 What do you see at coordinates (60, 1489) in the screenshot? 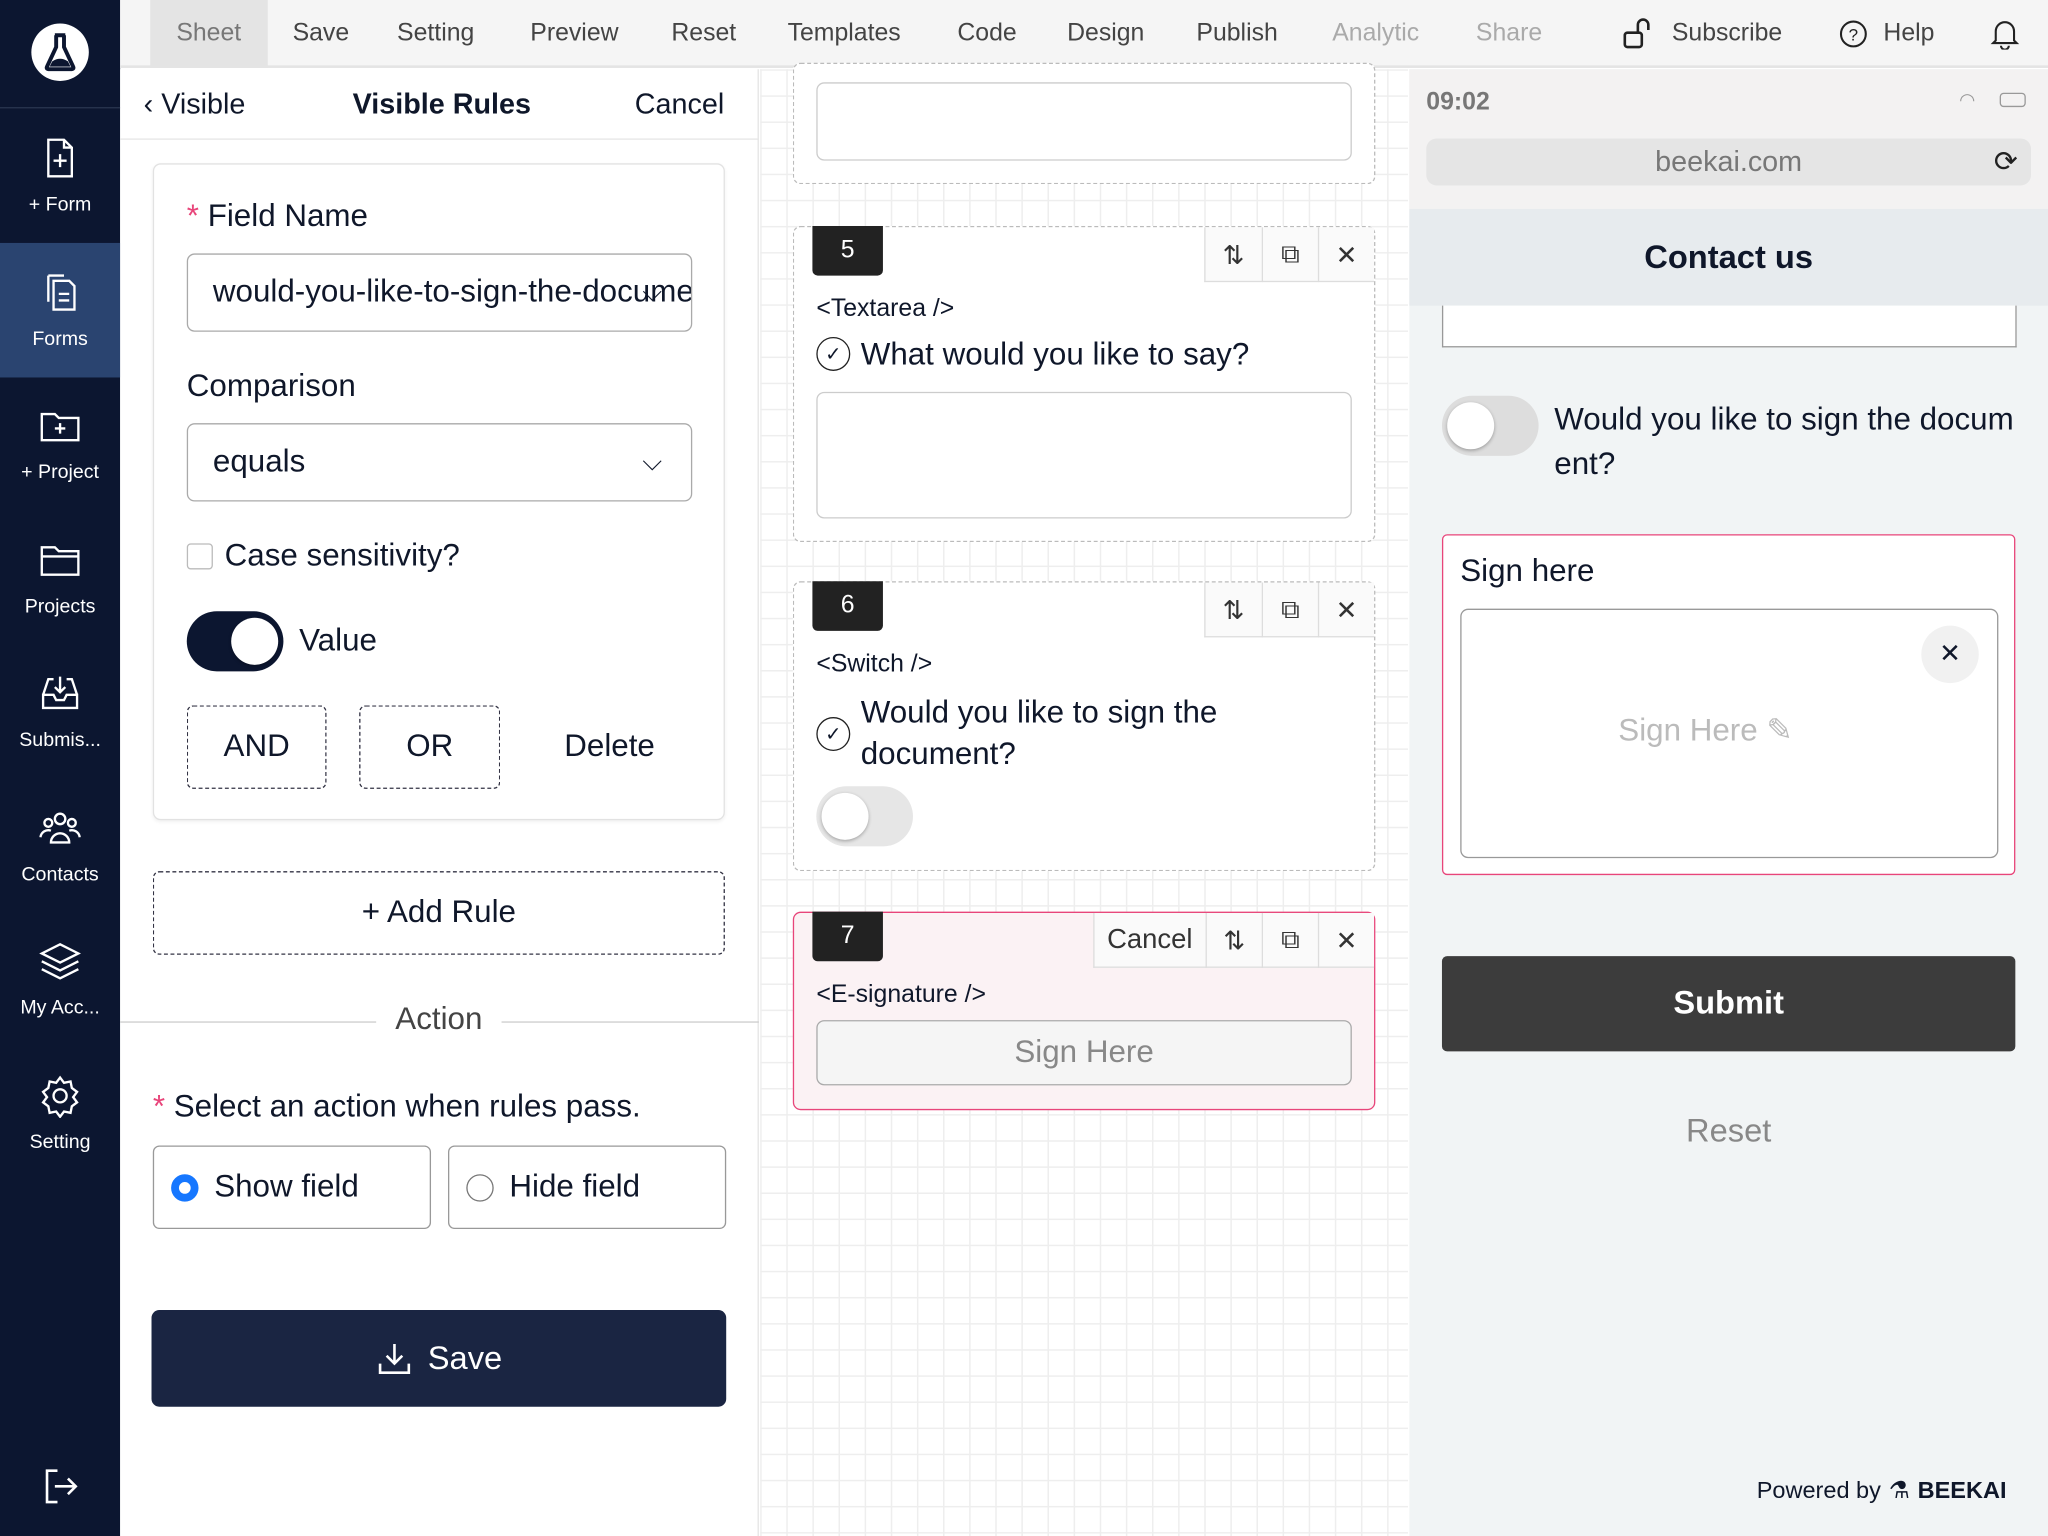
I see `logout-icon` at bounding box center [60, 1489].